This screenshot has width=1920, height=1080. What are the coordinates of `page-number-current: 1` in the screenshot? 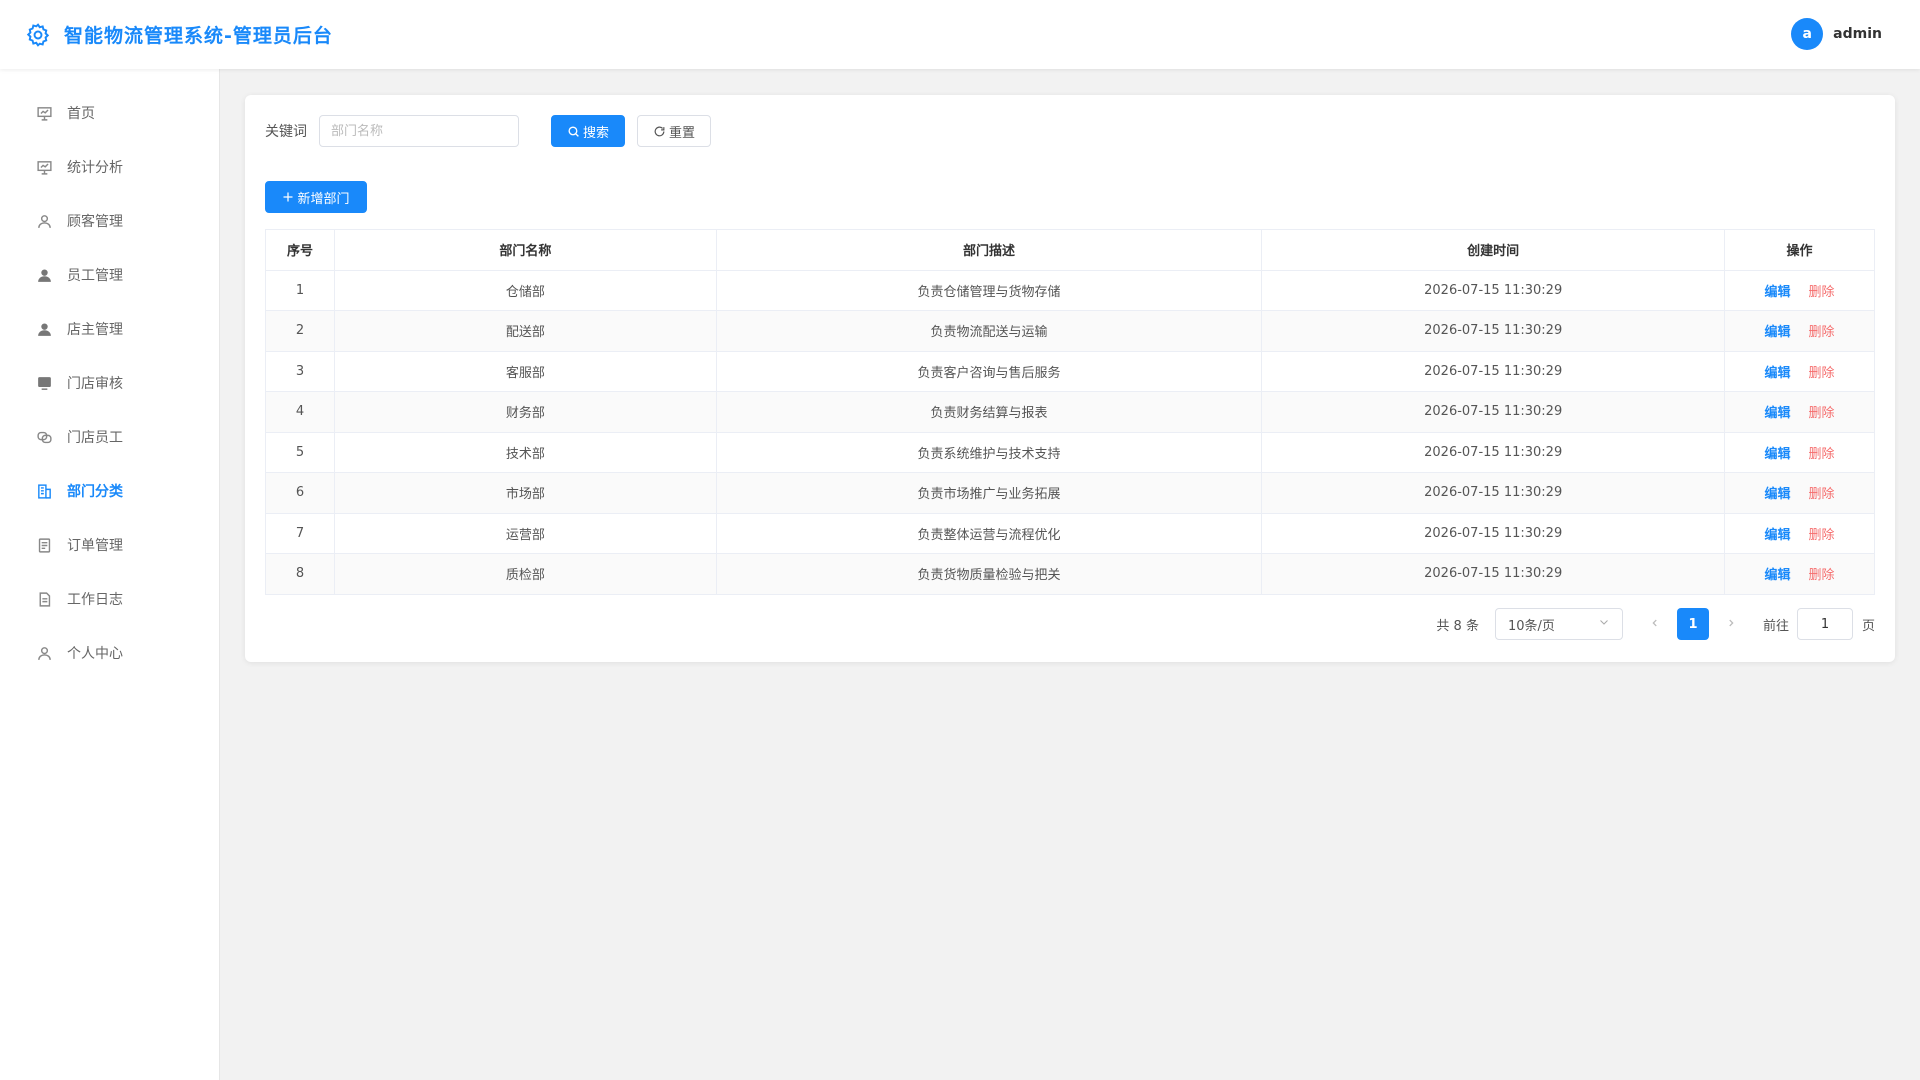 It's located at (1692, 624).